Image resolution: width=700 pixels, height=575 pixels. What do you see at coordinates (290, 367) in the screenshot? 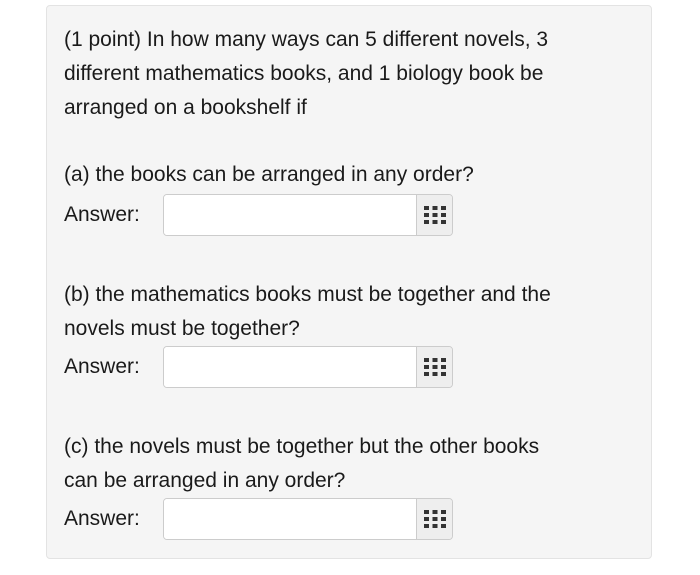
I see `part-b-answer-input` at bounding box center [290, 367].